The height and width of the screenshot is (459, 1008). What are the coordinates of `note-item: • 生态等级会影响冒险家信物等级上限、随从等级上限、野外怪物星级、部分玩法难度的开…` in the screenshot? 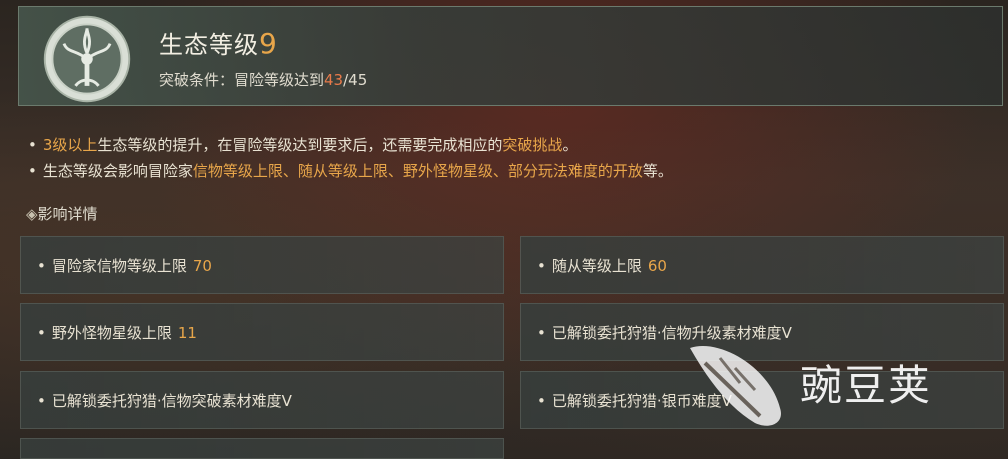 It's located at (350, 171).